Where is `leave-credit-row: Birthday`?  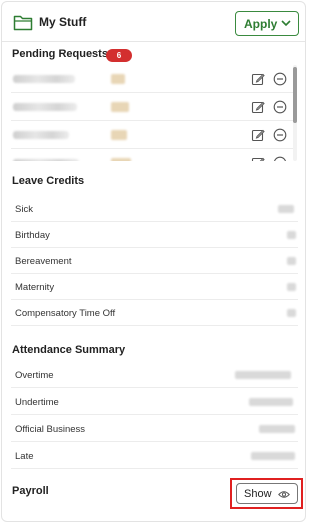 leave-credit-row: Birthday is located at coordinates (154, 235).